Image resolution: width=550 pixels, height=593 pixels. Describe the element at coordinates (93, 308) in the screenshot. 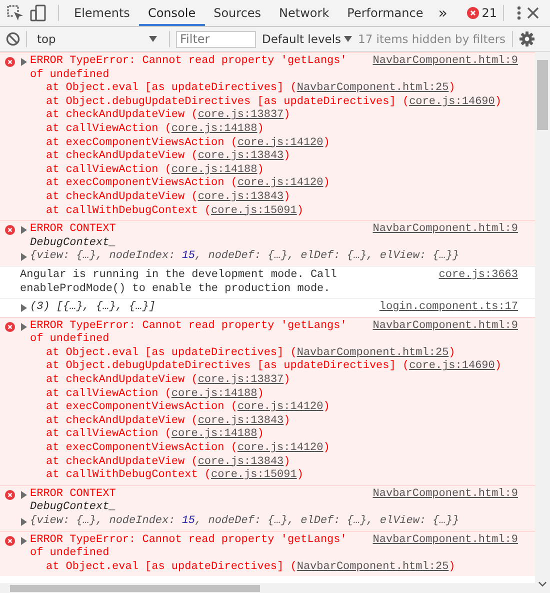

I see `message-text: (3) [{…}, {…}, {…}]` at that location.